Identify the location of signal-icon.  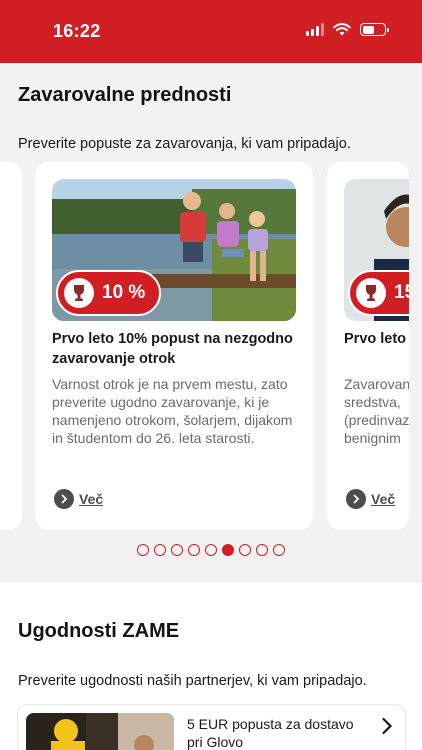
(315, 29).